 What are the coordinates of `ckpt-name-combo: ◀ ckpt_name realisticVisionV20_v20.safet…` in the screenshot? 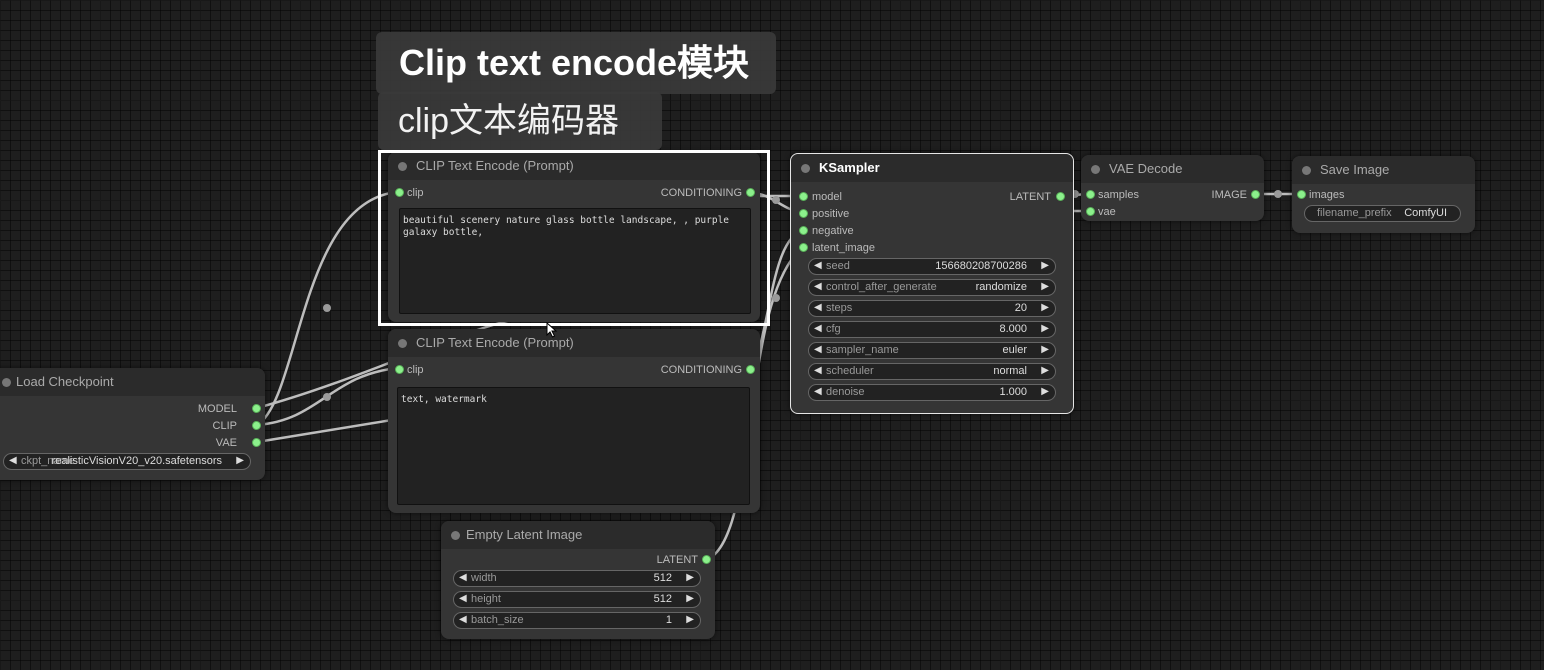 It's located at (127, 461).